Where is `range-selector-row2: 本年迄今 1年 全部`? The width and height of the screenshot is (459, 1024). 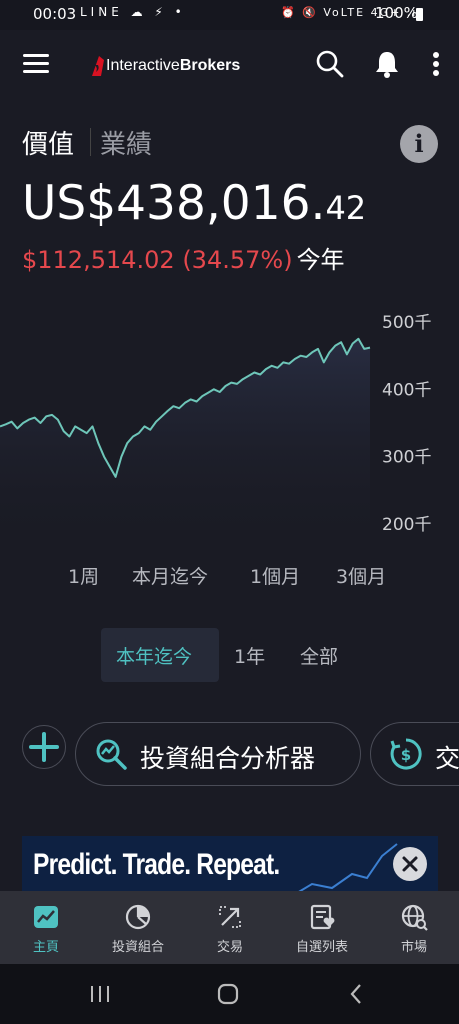 range-selector-row2: 本年迄今 1年 全部 is located at coordinates (229, 655).